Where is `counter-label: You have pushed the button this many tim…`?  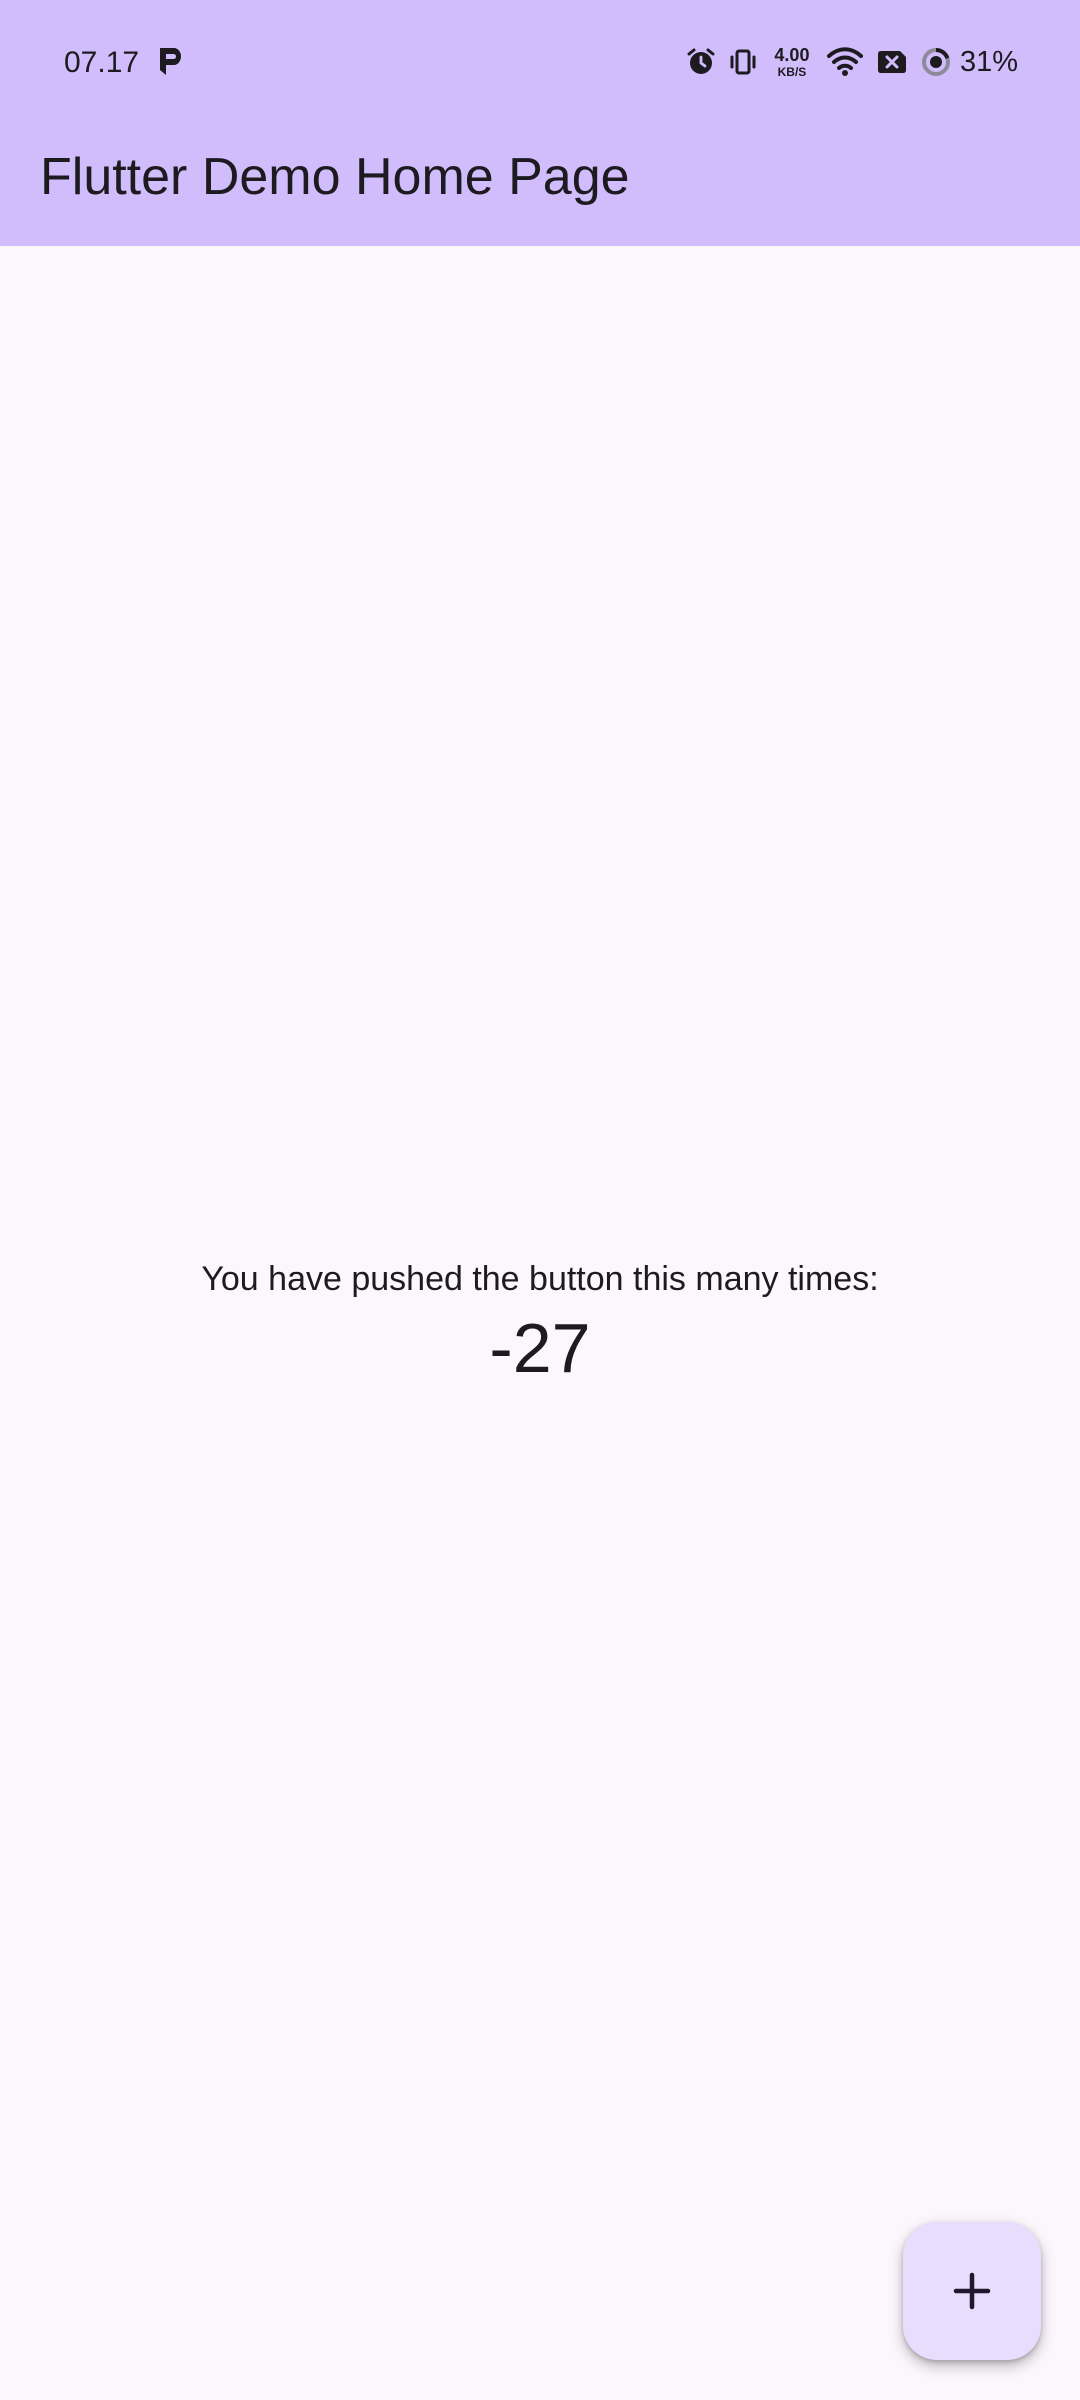 counter-label: You have pushed the button this many tim… is located at coordinates (540, 1279).